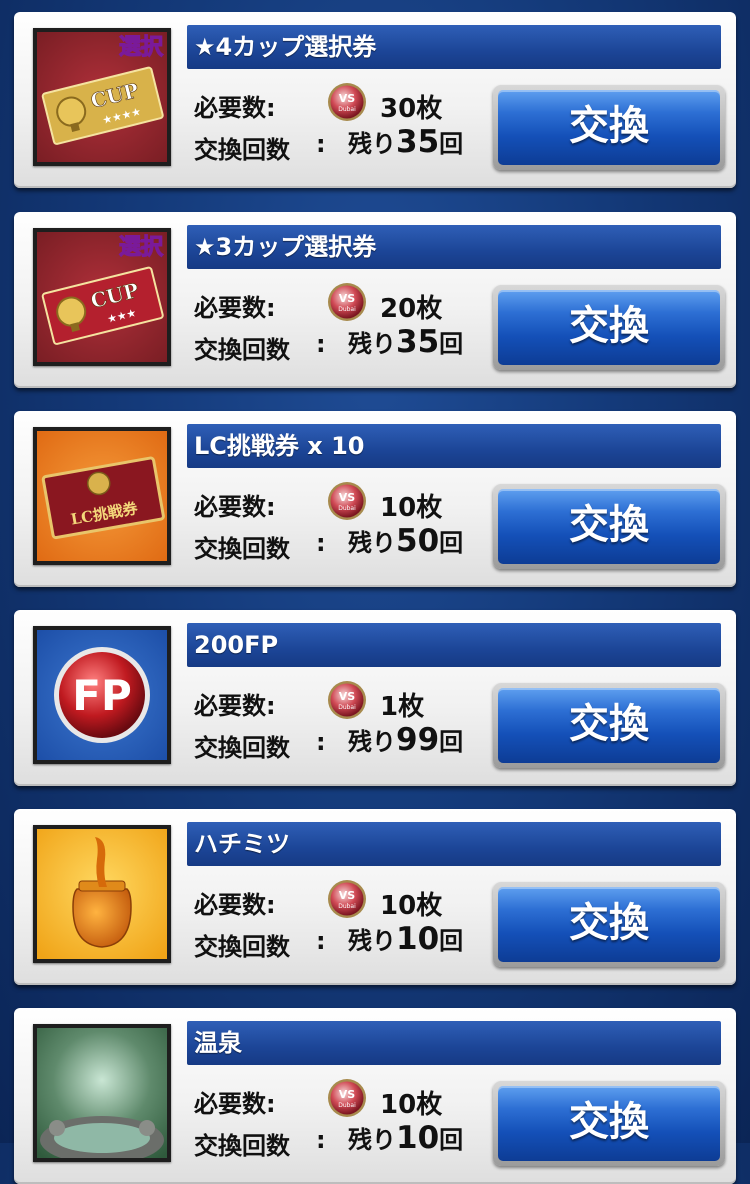 The height and width of the screenshot is (1184, 750). I want to click on remaining-count: 残り99回, so click(405, 740).